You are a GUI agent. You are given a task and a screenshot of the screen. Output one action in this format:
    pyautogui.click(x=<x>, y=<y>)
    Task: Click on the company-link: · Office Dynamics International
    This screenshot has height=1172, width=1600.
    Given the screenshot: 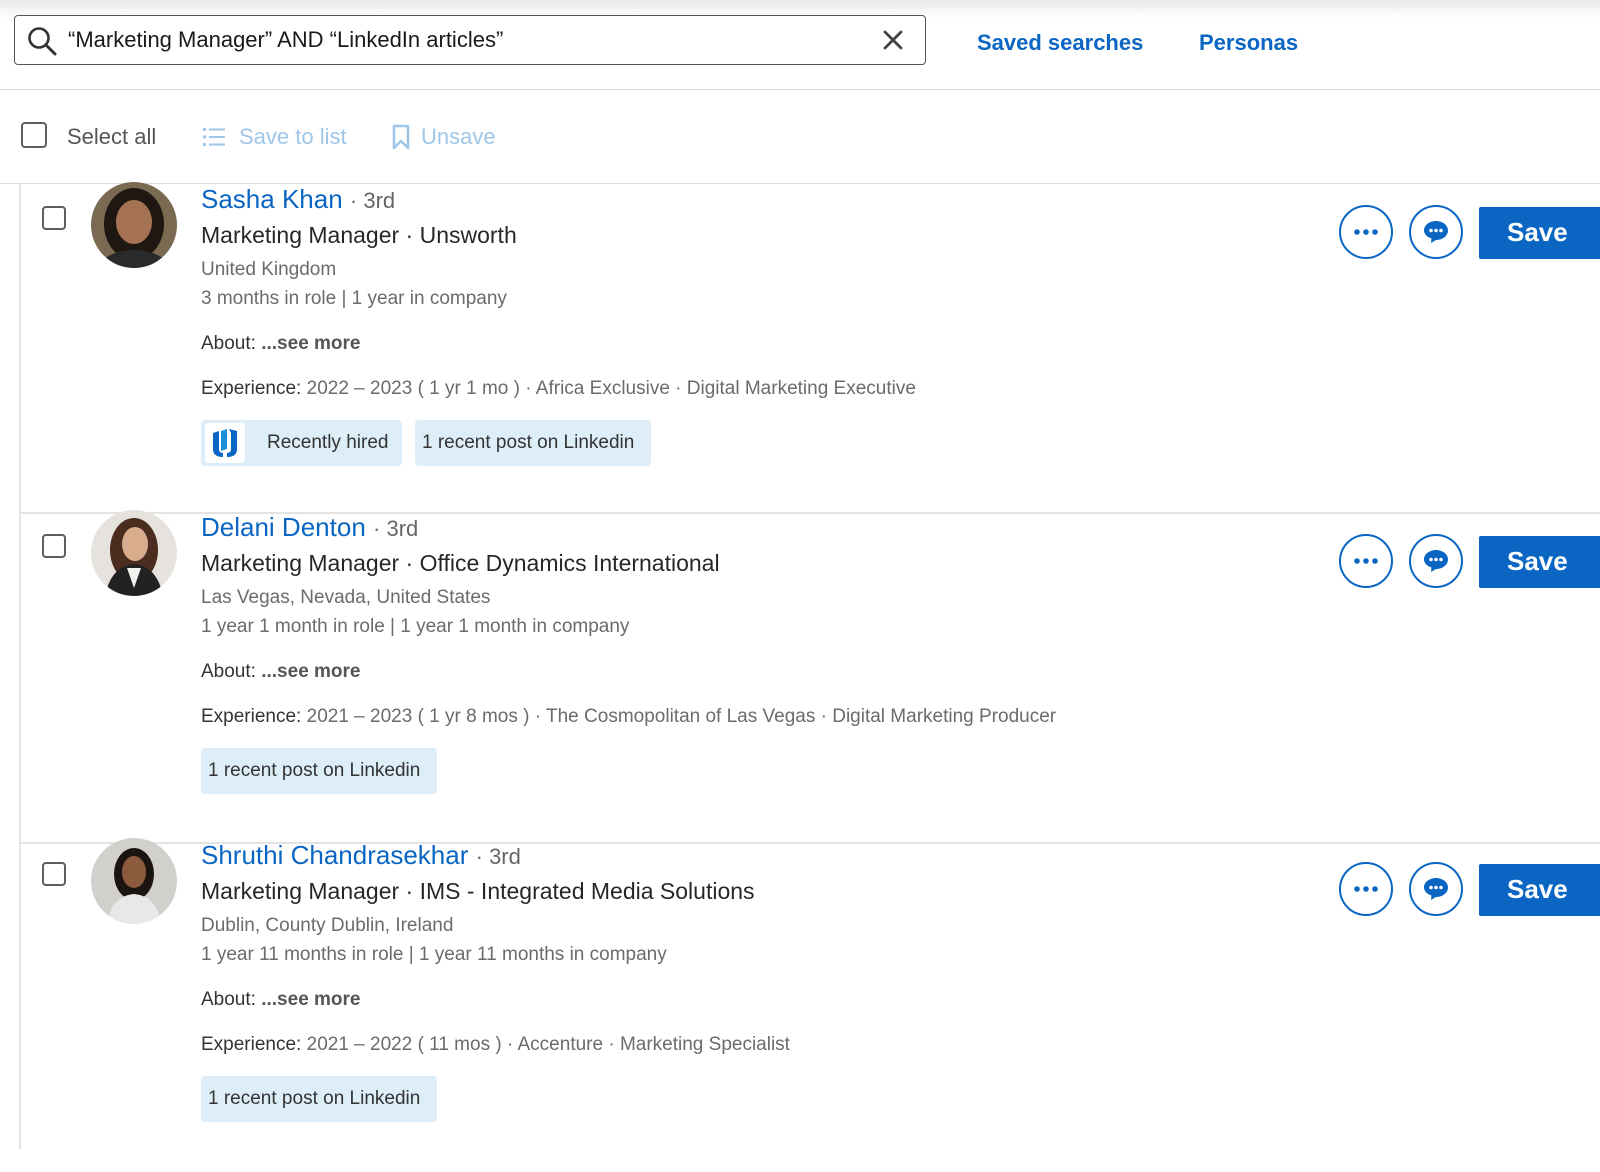 What is the action you would take?
    pyautogui.click(x=563, y=563)
    